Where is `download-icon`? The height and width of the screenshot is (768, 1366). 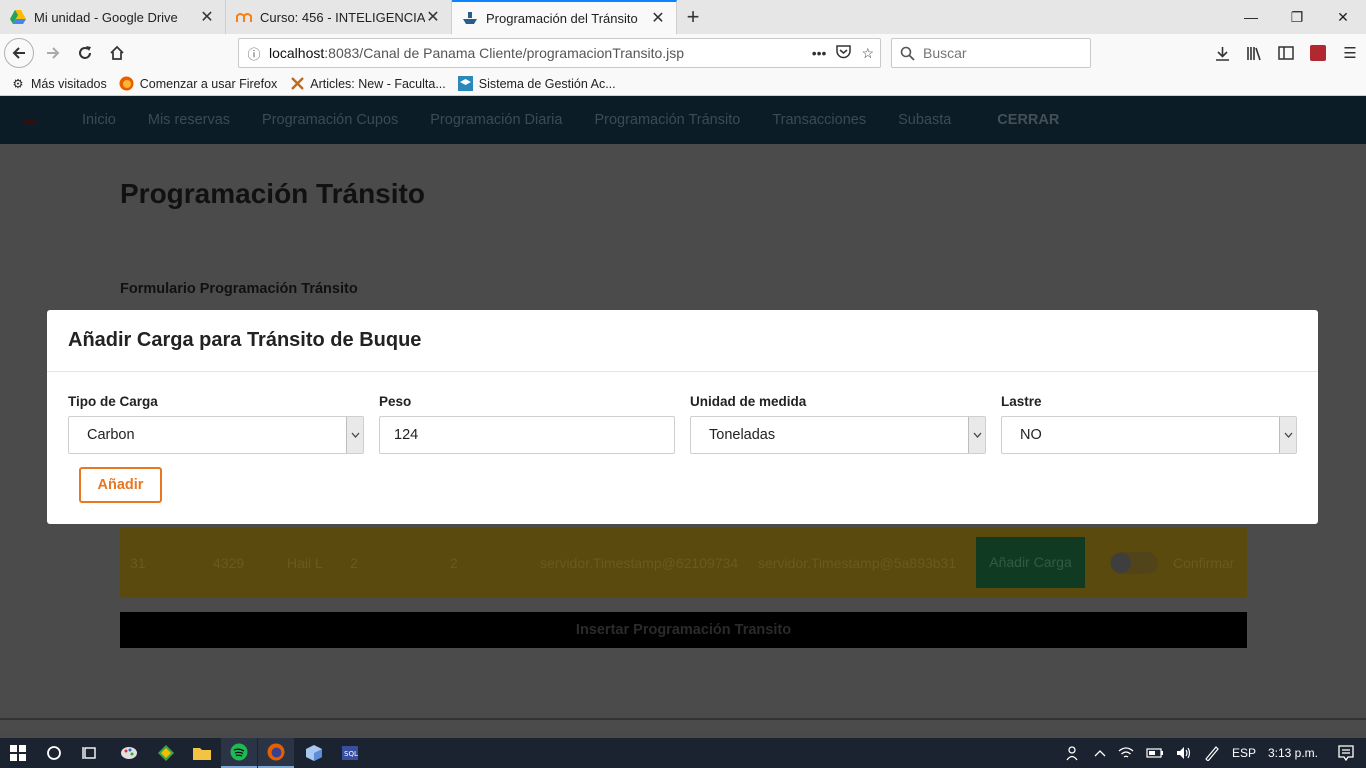 download-icon is located at coordinates (1222, 53).